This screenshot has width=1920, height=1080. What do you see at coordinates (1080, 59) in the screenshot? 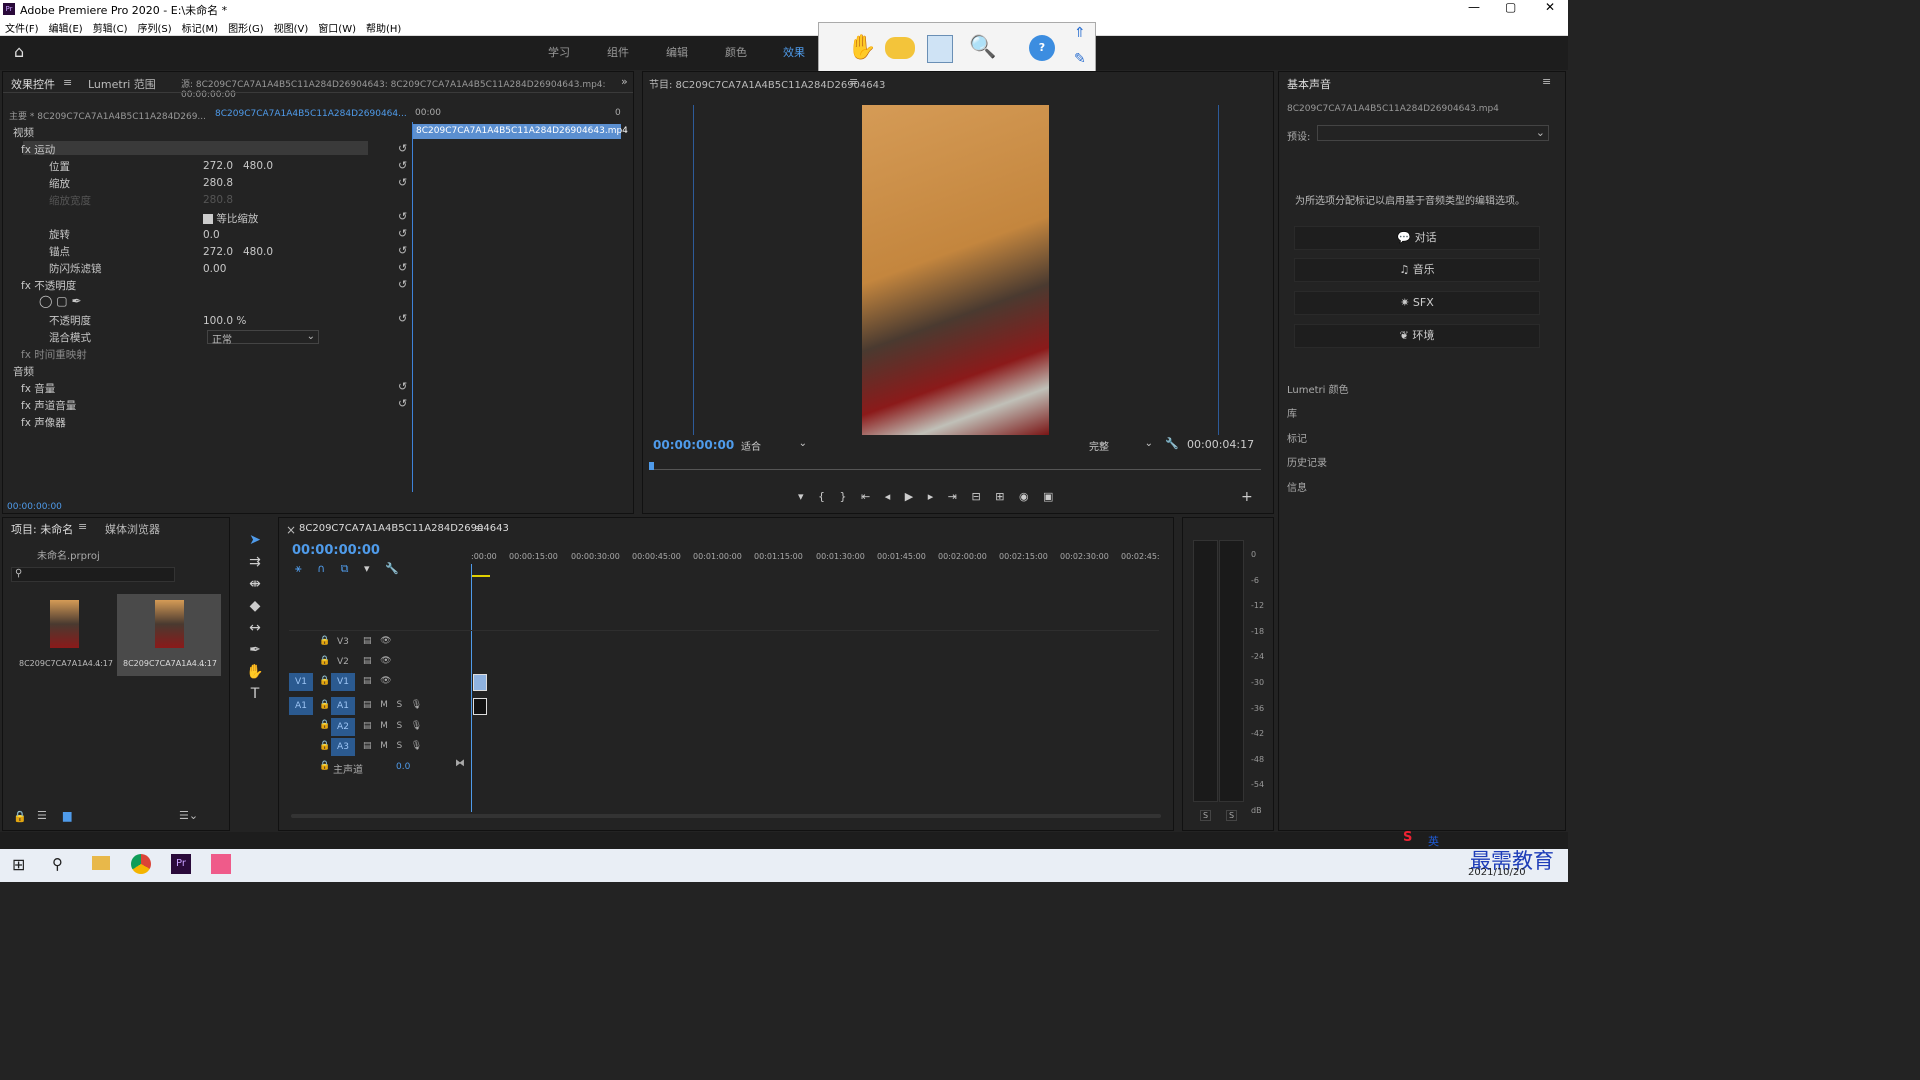
I see `pin-icon: ✎` at bounding box center [1080, 59].